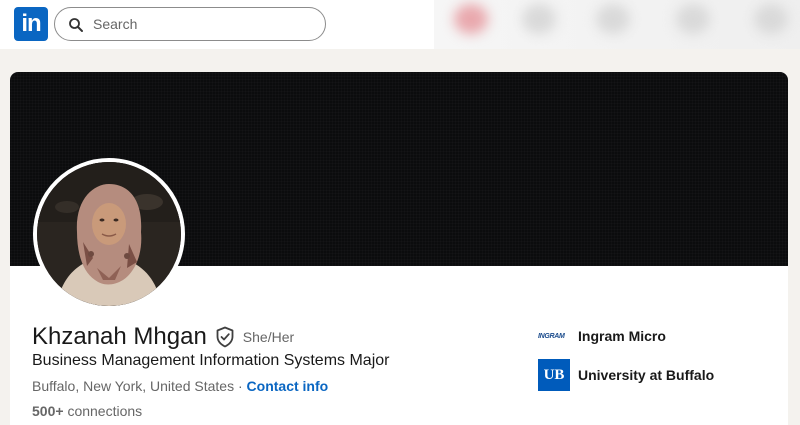  I want to click on contact-info-link: Contact info, so click(288, 386).